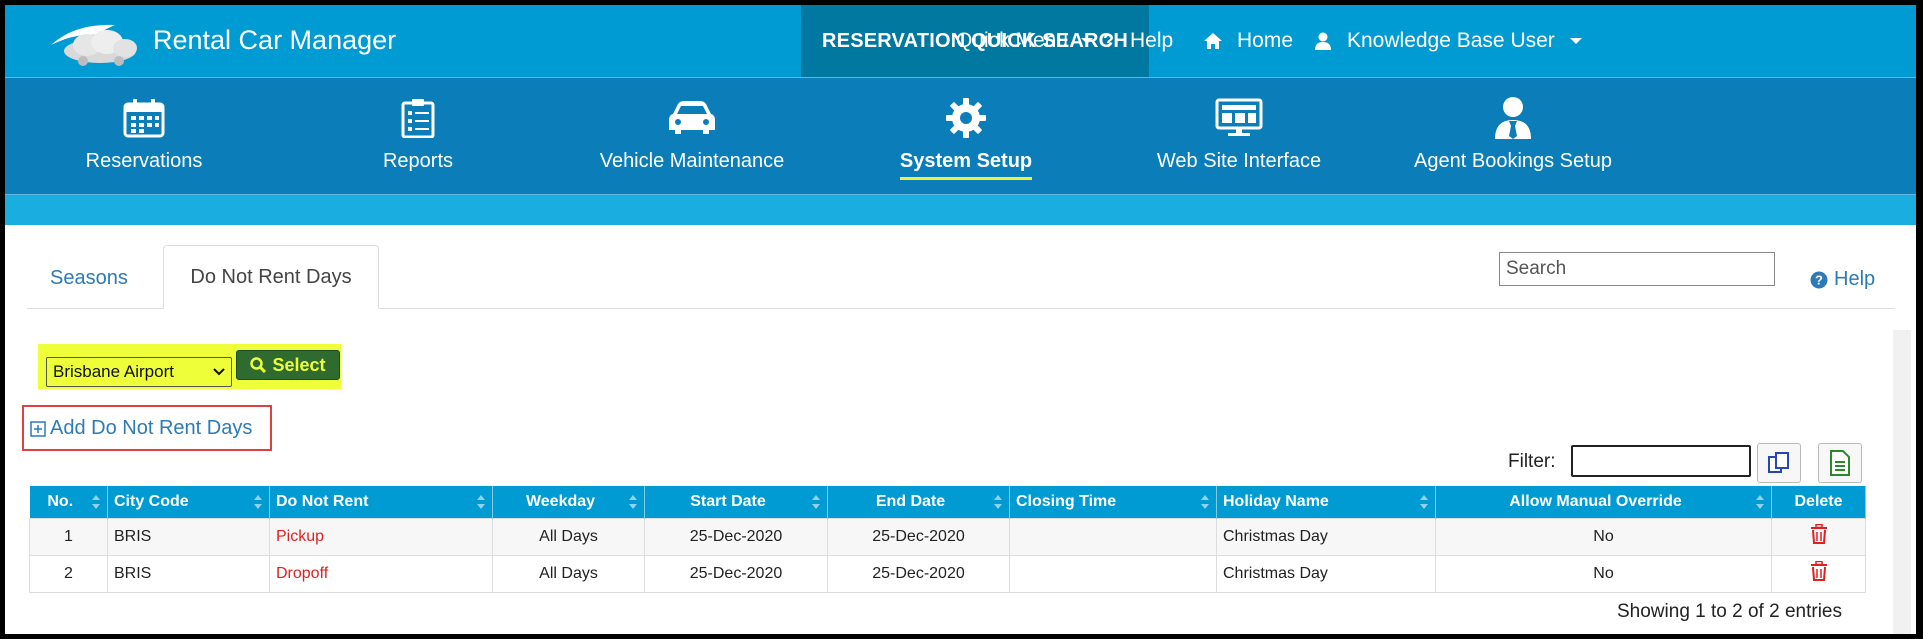 This screenshot has height=639, width=1923. What do you see at coordinates (381, 573) in the screenshot?
I see `cell-do-not-rent: Dropoff` at bounding box center [381, 573].